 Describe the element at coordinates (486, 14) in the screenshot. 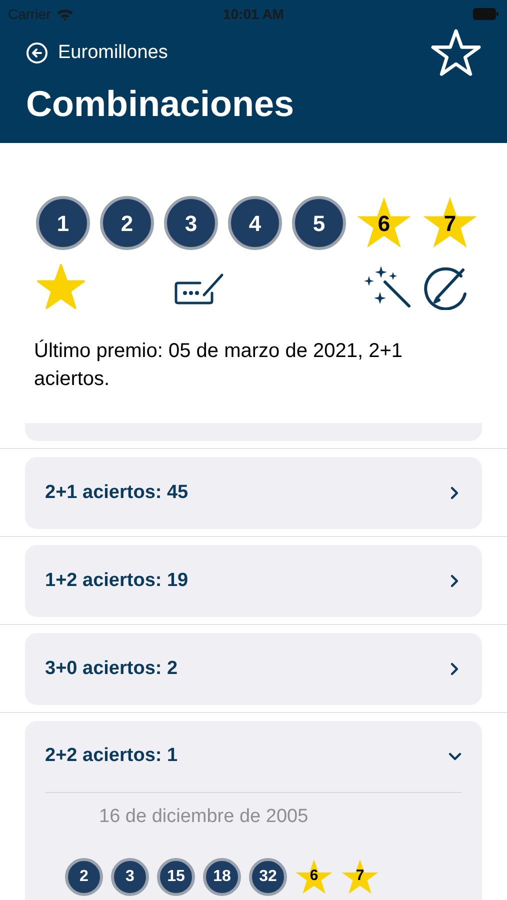

I see `battery-icon` at that location.